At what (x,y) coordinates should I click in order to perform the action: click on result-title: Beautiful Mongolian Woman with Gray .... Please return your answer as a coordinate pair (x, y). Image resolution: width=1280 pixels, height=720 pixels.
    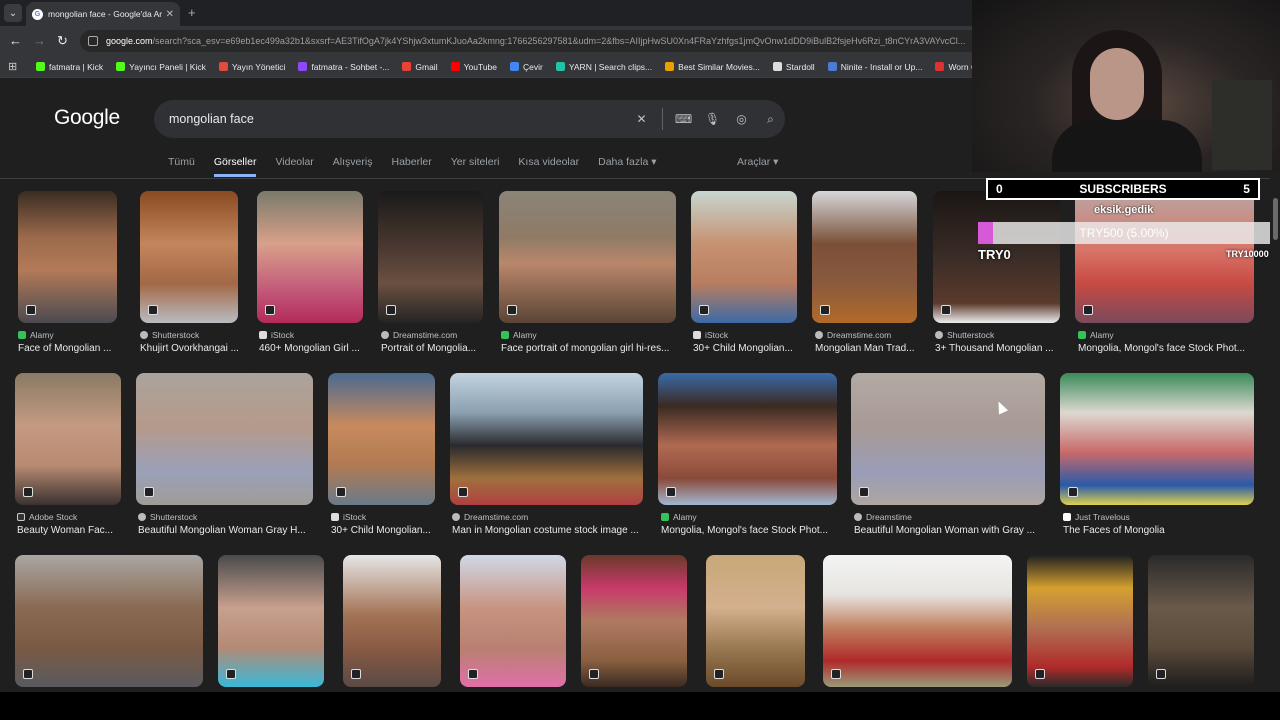
    Looking at the image, I should click on (951, 530).